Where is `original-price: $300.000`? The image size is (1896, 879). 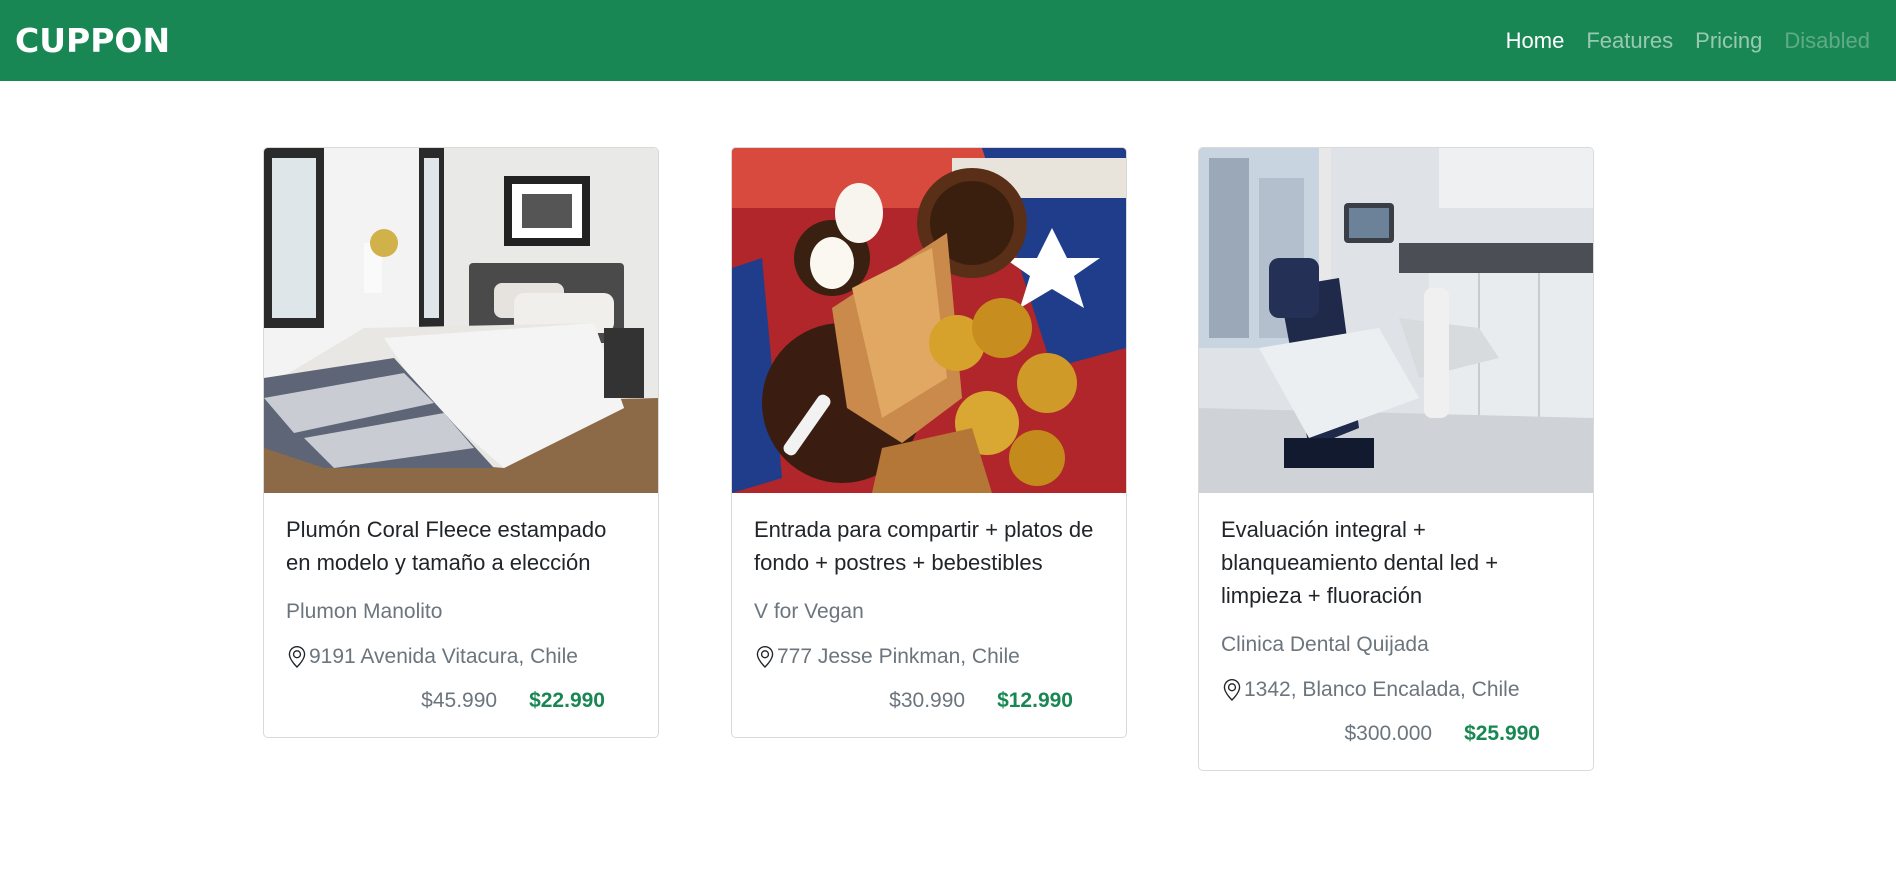 original-price: $300.000 is located at coordinates (1388, 733).